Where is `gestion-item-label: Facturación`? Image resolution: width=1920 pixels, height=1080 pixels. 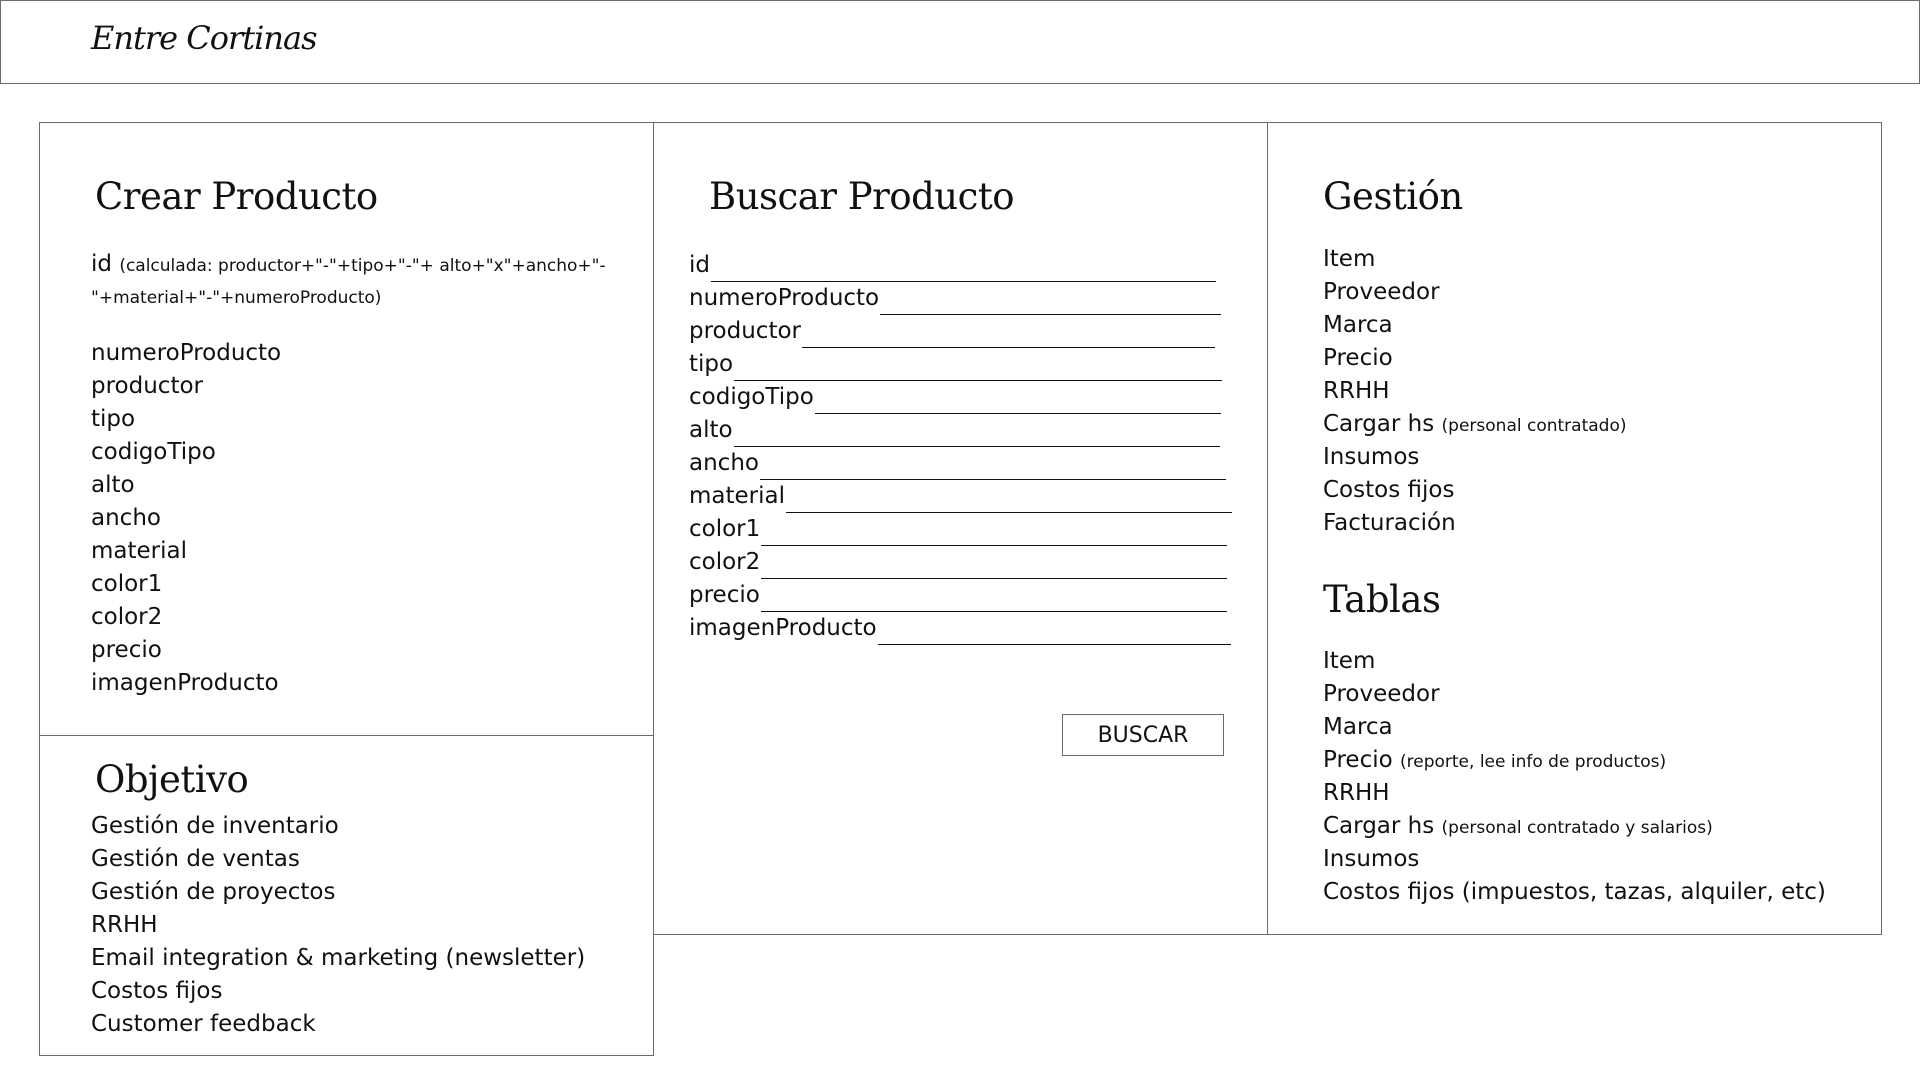 gestion-item-label: Facturación is located at coordinates (1389, 523).